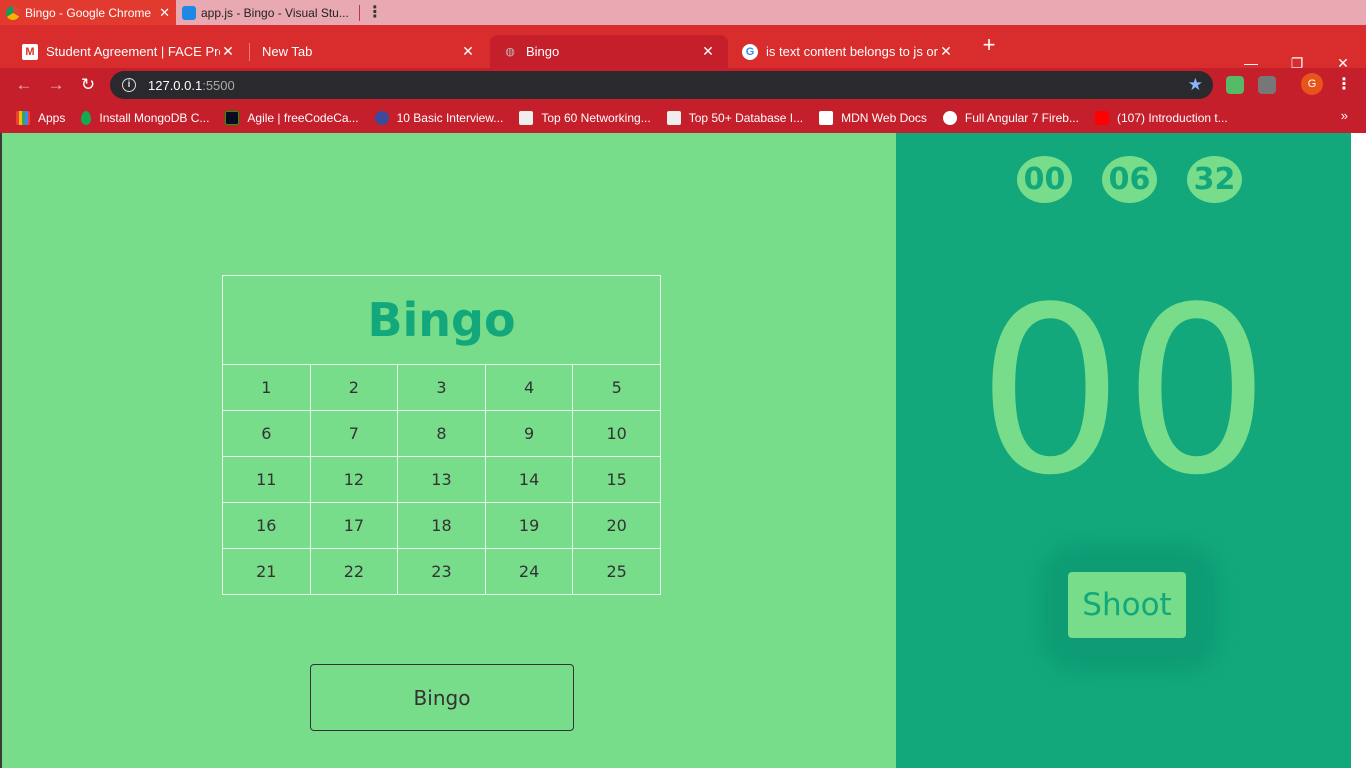  What do you see at coordinates (266, 479) in the screenshot?
I see `board-cell: 11` at bounding box center [266, 479].